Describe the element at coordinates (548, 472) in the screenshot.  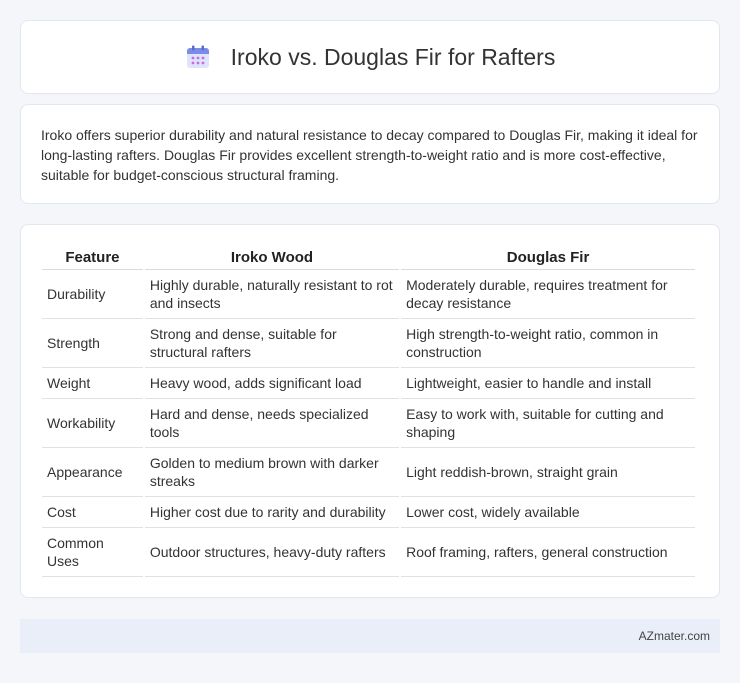
I see `douglas-fir-cell: Light reddish-brown, straight grain` at that location.